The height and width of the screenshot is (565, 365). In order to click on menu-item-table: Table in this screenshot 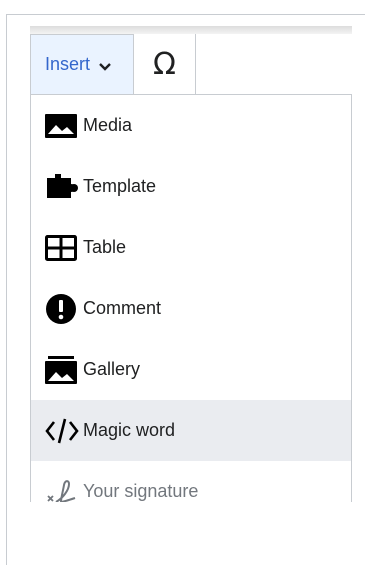, I will do `click(191, 247)`.